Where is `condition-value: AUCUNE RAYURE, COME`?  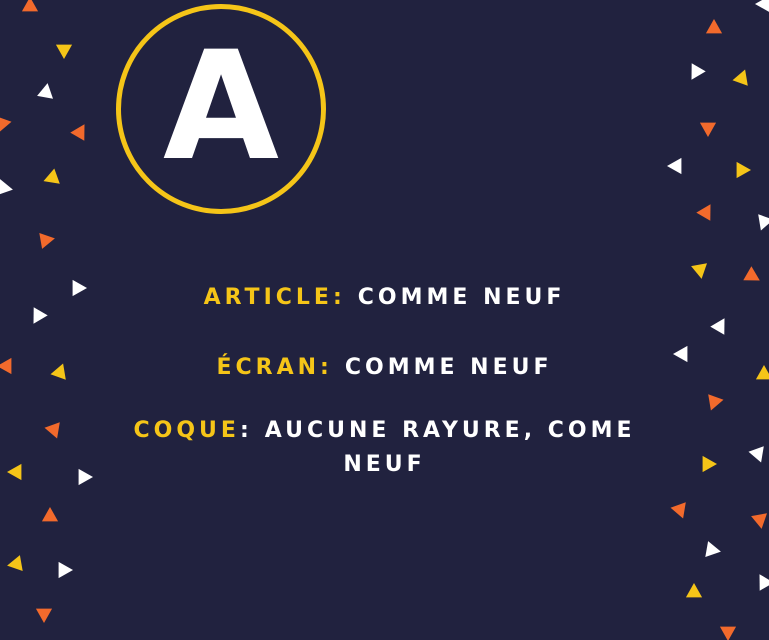 condition-value: AUCUNE RAYURE, COME is located at coordinates (450, 430).